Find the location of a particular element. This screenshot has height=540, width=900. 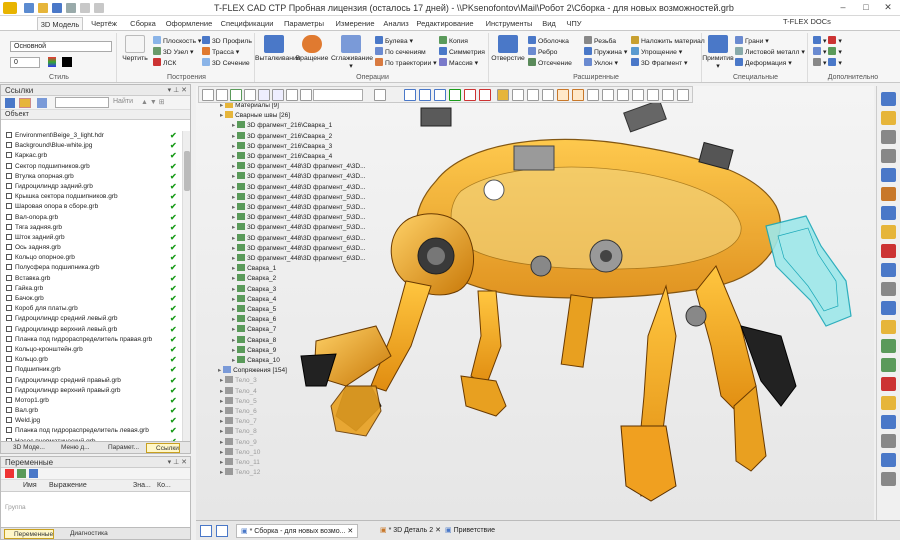

array-button: Массив ▾ is located at coordinates (458, 63).